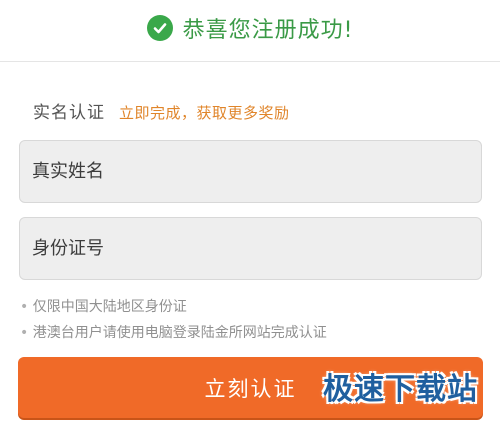  I want to click on verification-section-label: 实名认证 立即完成，获取更多奖励, so click(161, 110).